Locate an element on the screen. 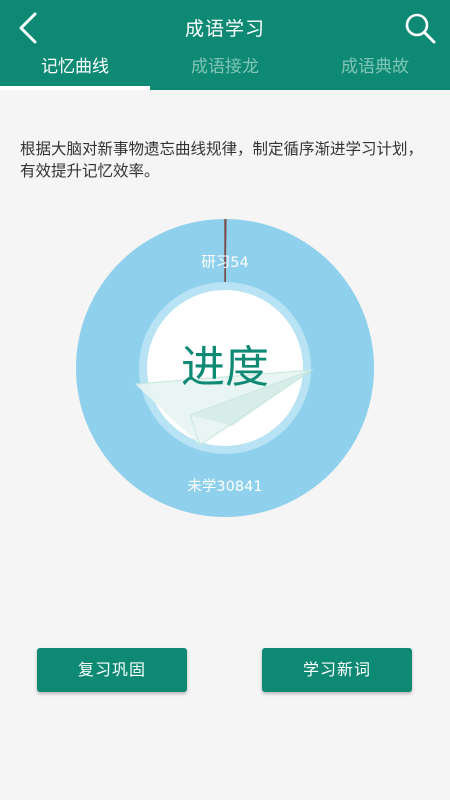 Image resolution: width=450 pixels, height=800 pixels. tab-memory-curve: 记忆曲线 is located at coordinates (75, 70).